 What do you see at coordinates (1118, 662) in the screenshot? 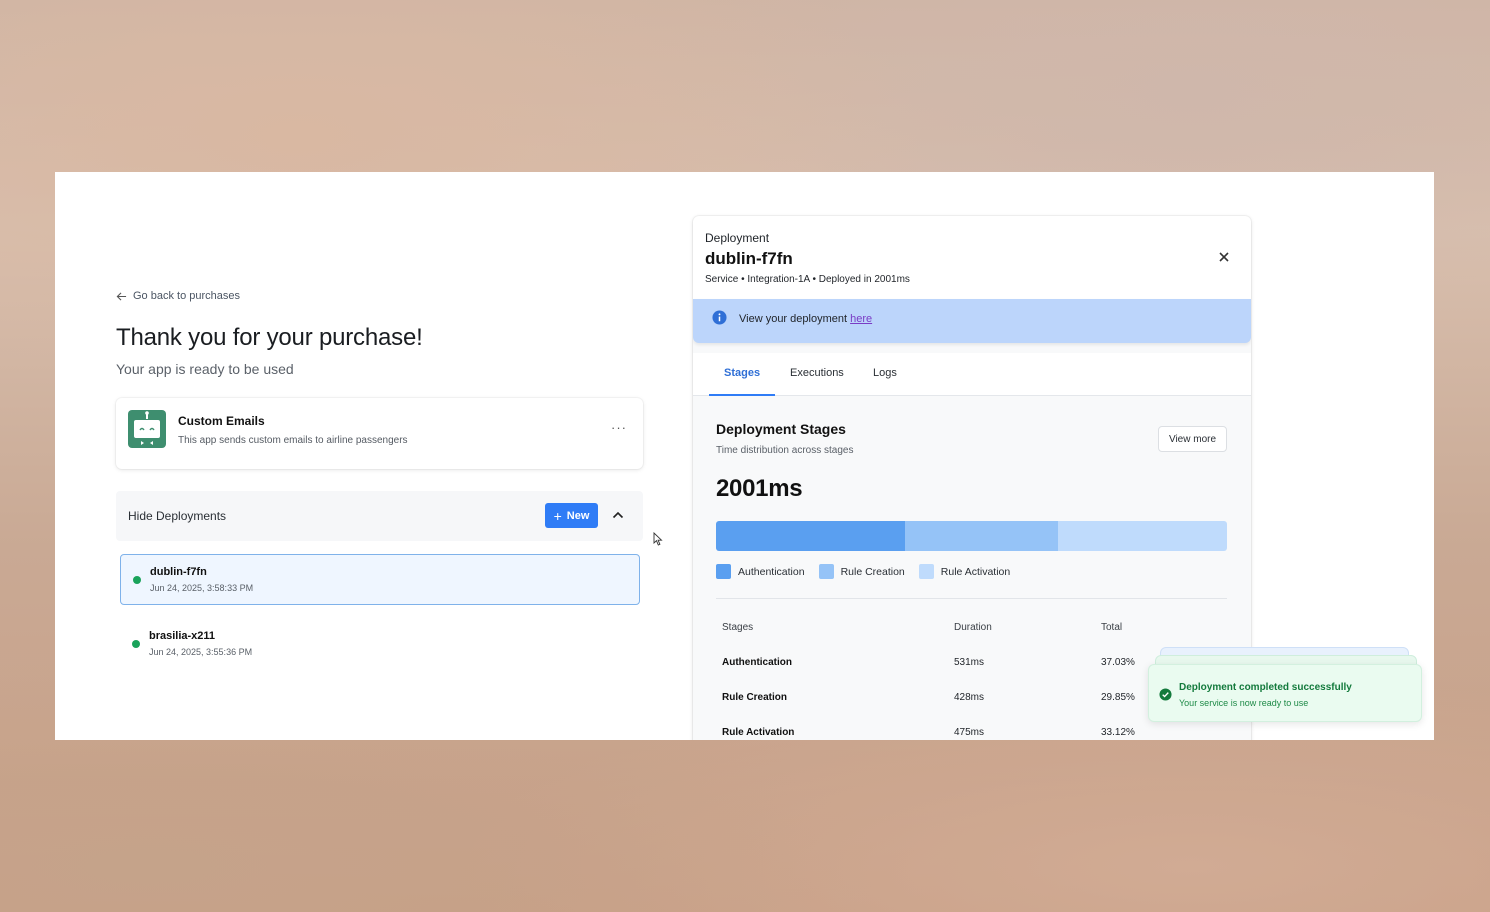
I see `stage-total: 37.03%` at bounding box center [1118, 662].